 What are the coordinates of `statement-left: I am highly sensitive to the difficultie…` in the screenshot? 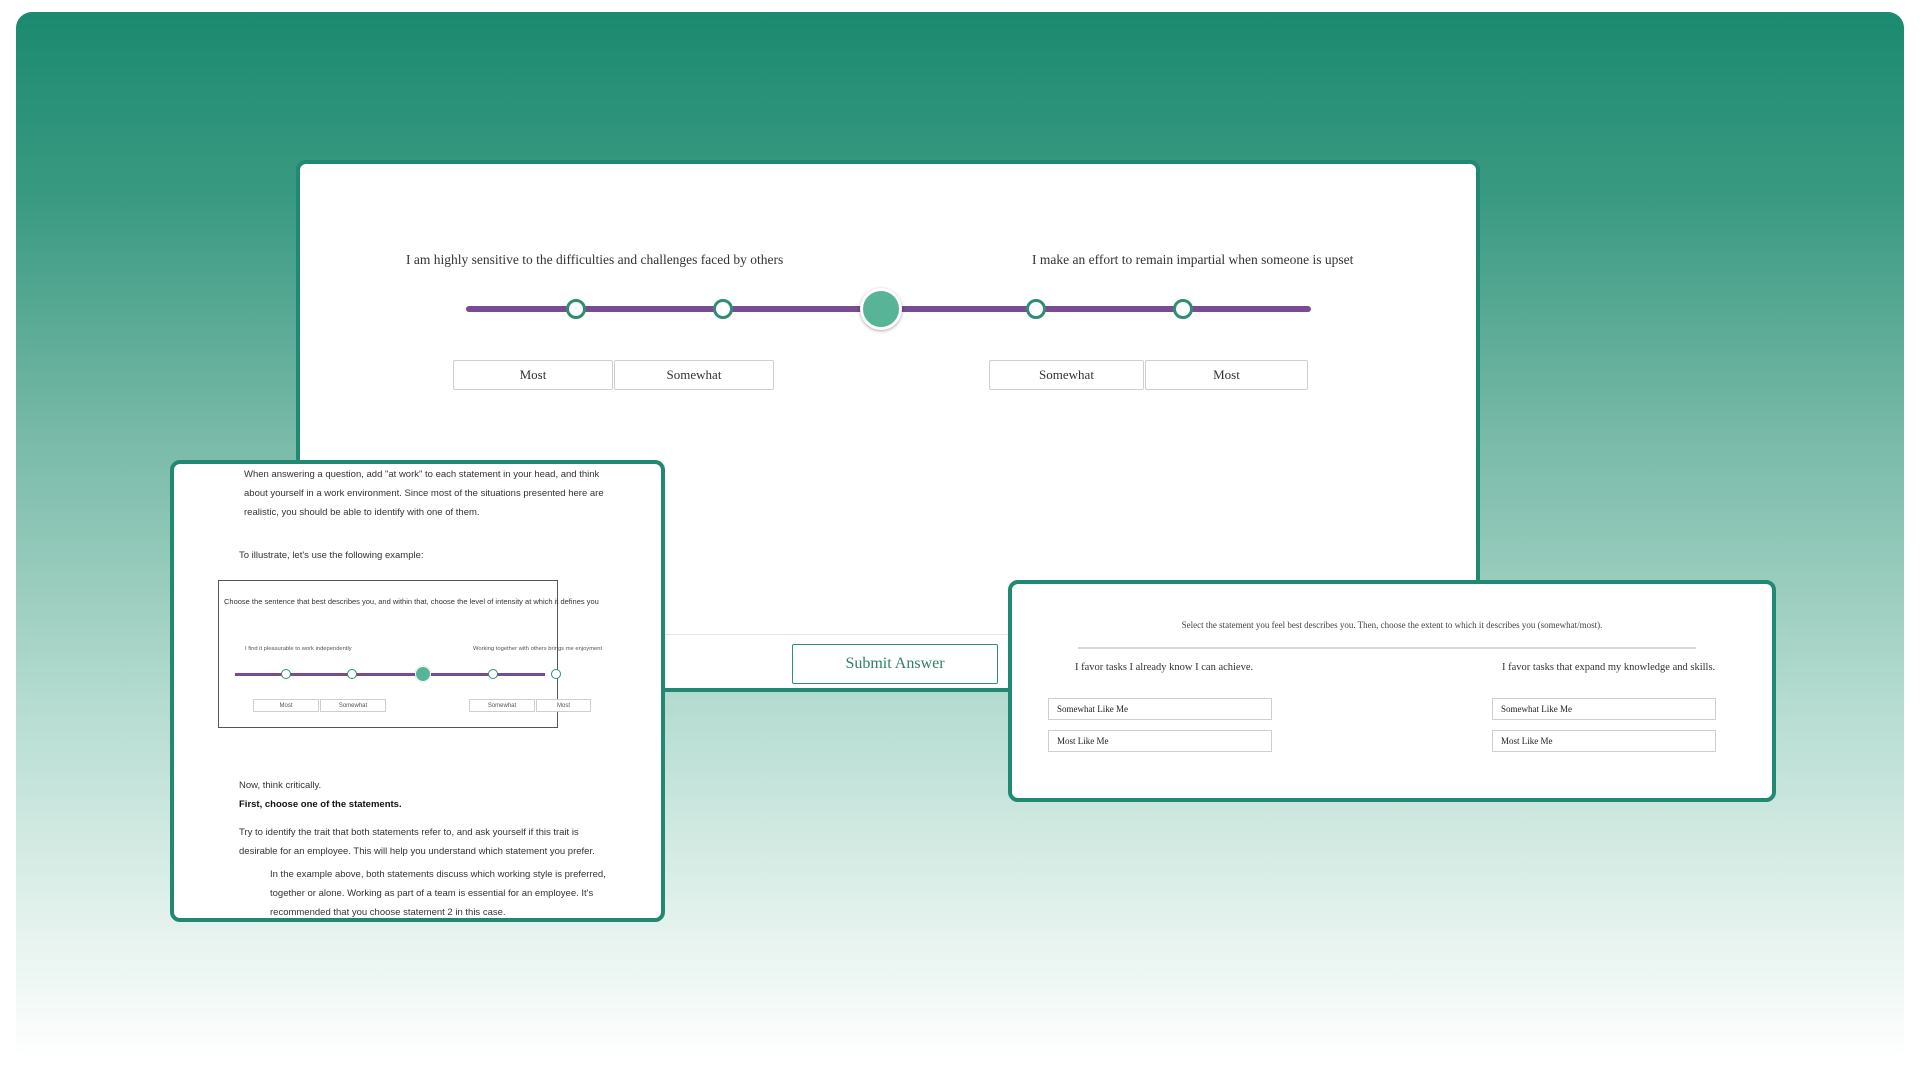 It's located at (594, 260).